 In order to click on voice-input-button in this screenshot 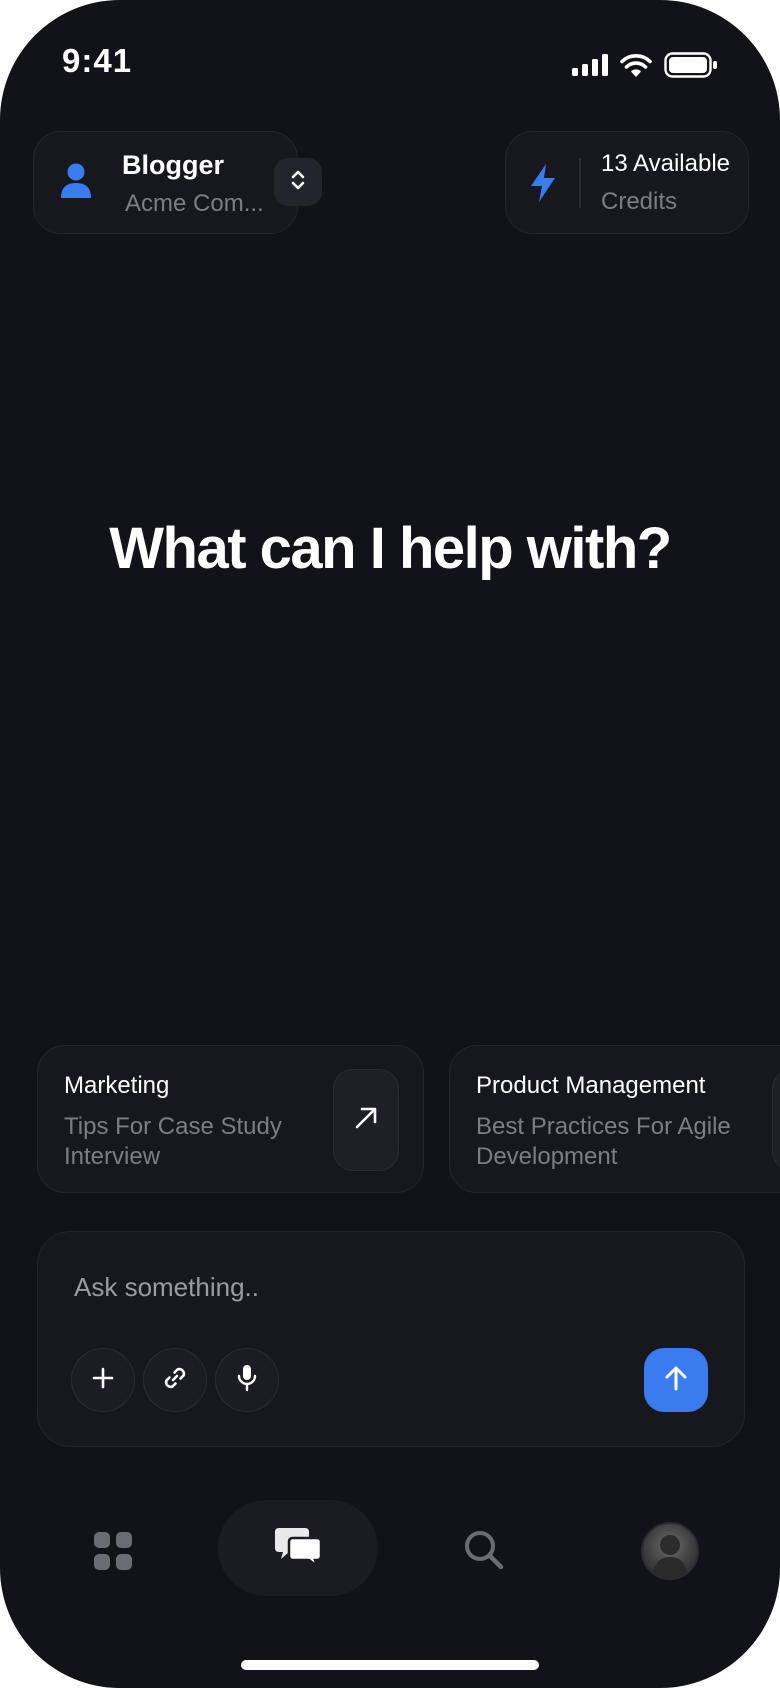, I will do `click(247, 1380)`.